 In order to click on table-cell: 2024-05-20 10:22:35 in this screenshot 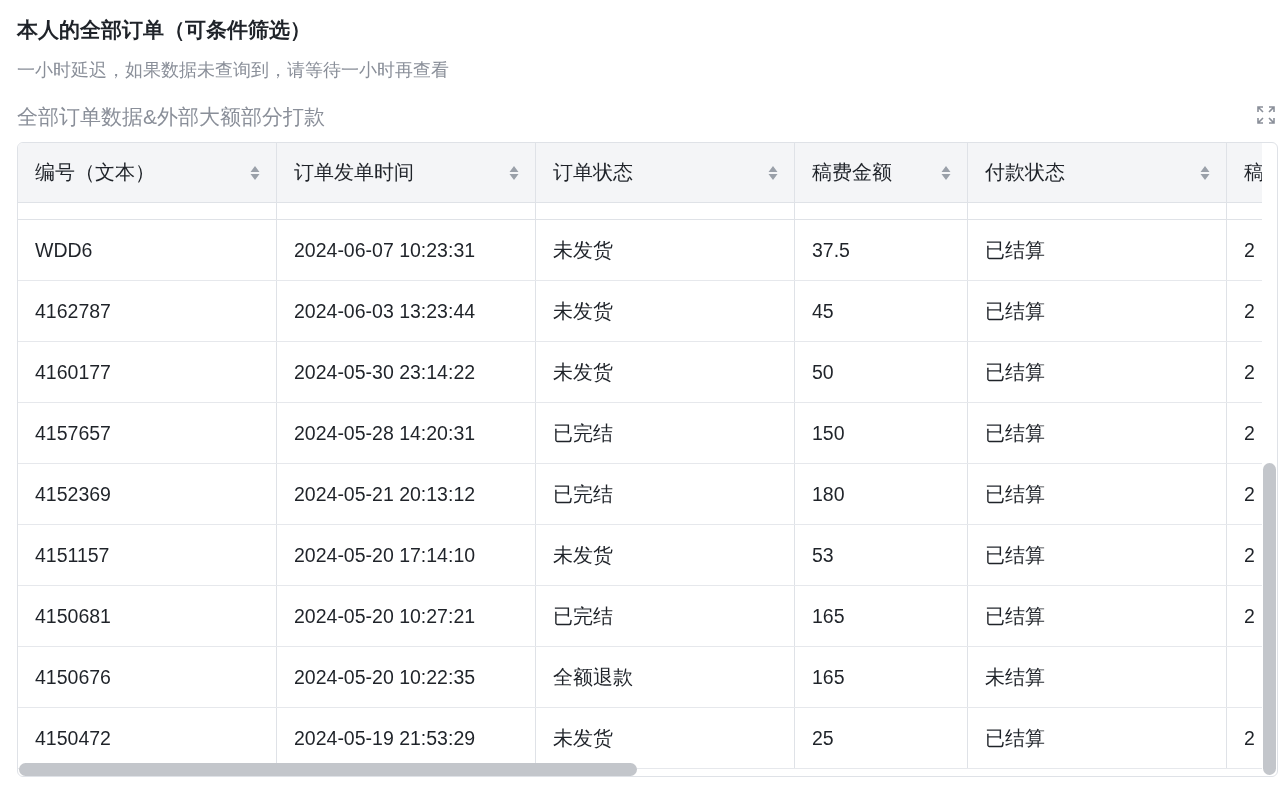, I will do `click(406, 677)`.